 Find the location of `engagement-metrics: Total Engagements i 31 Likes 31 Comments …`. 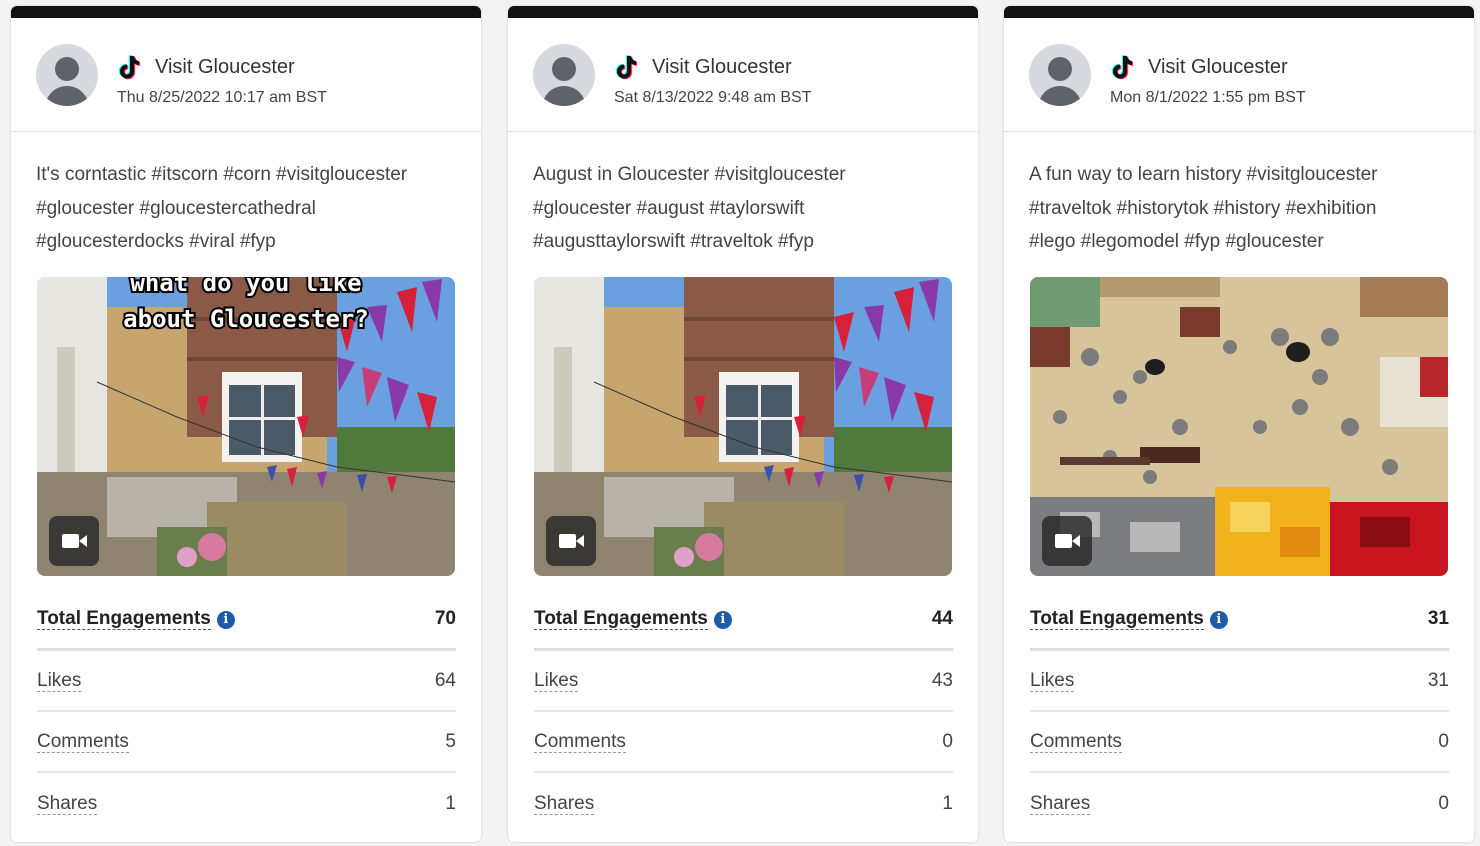

engagement-metrics: Total Engagements i 31 Likes 31 Comments … is located at coordinates (1239, 711).